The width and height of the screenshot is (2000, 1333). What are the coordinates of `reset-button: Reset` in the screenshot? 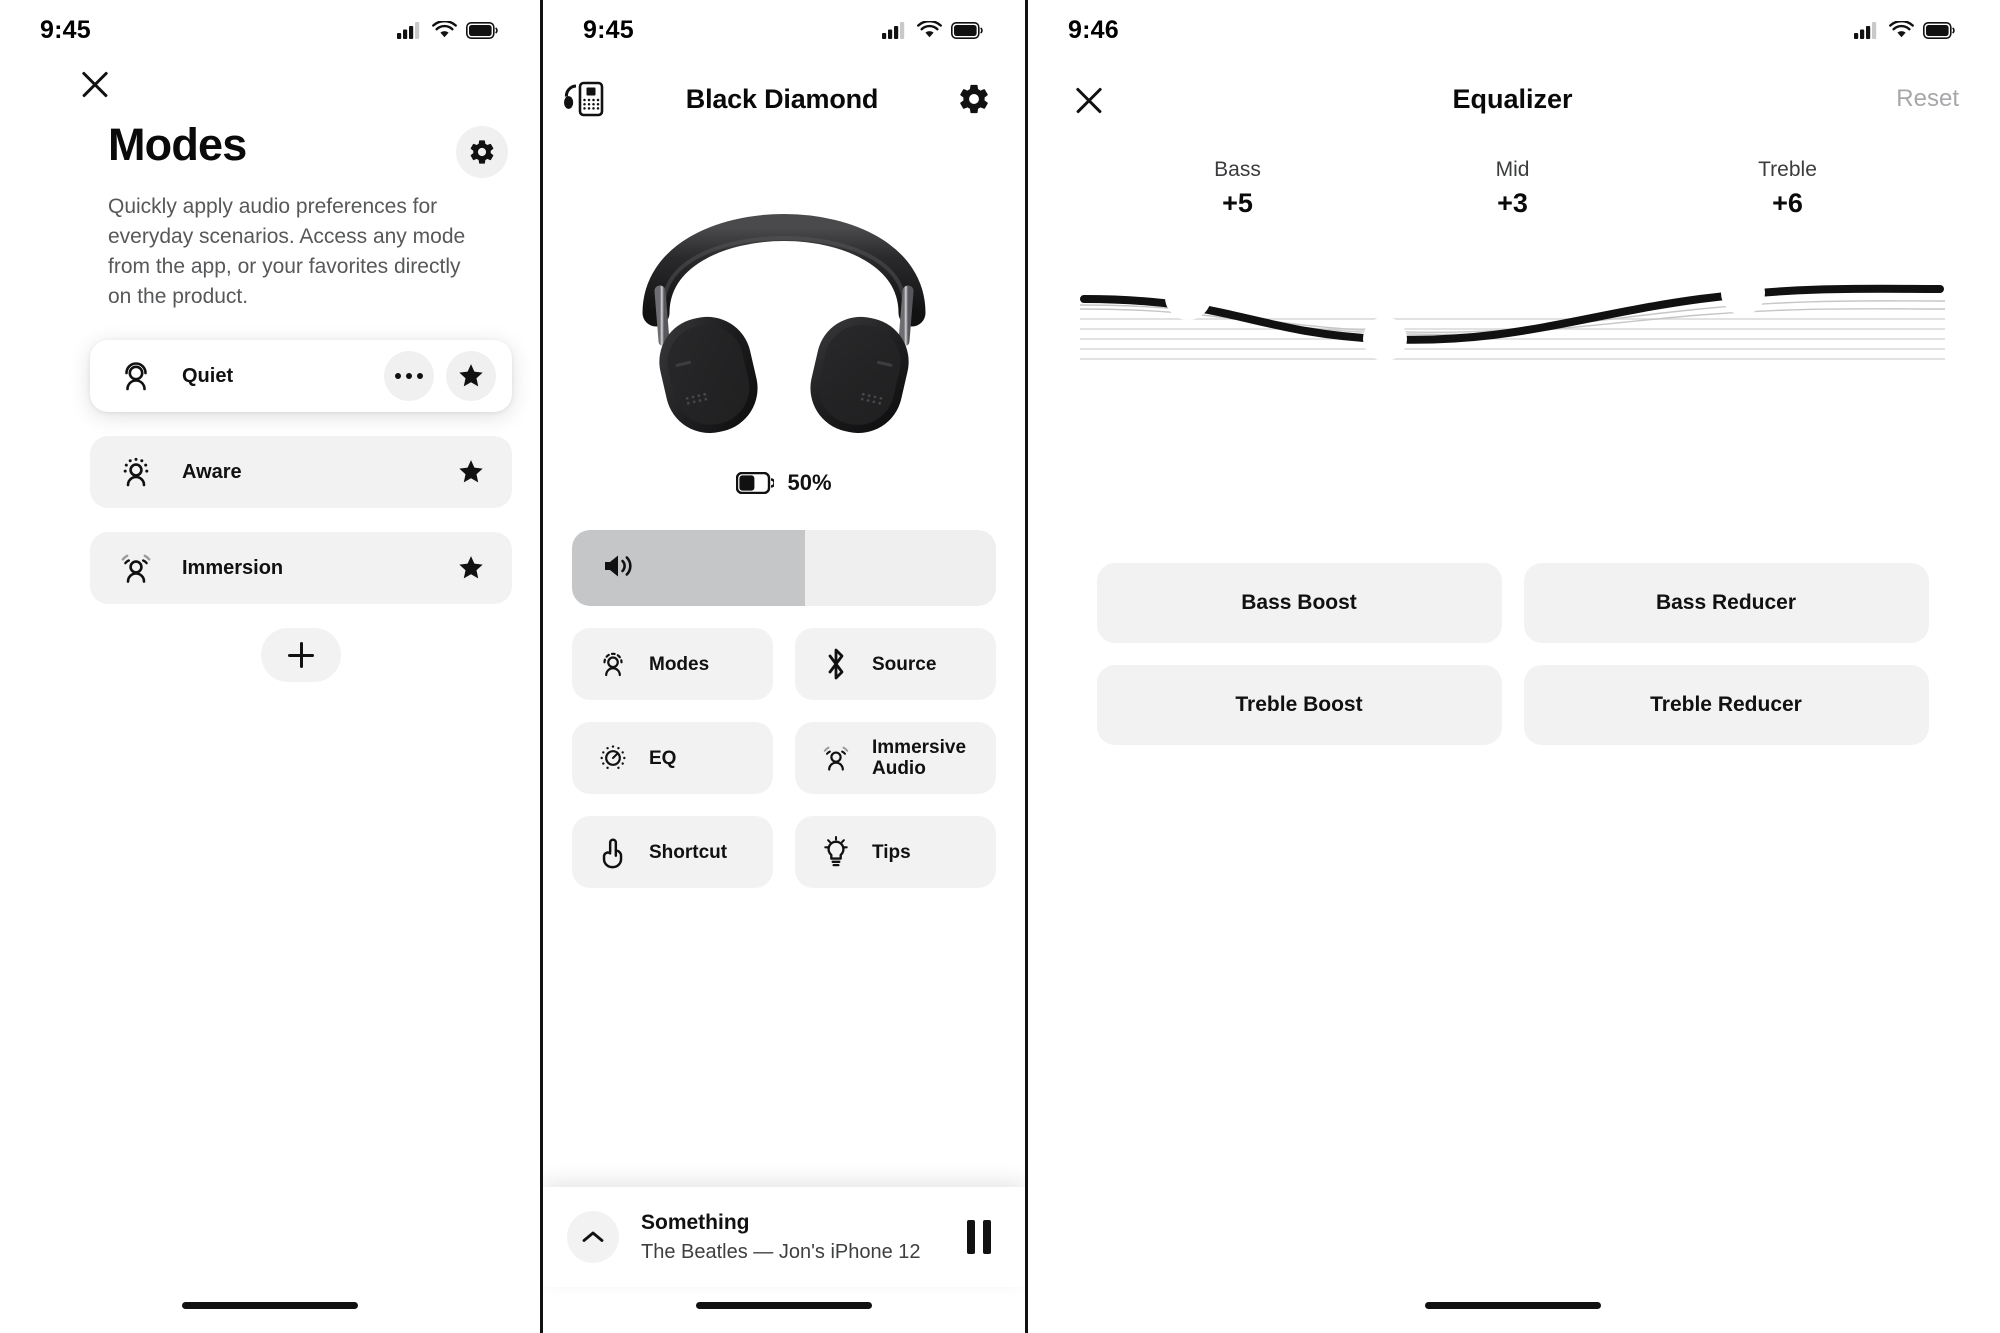 It's located at (1927, 99).